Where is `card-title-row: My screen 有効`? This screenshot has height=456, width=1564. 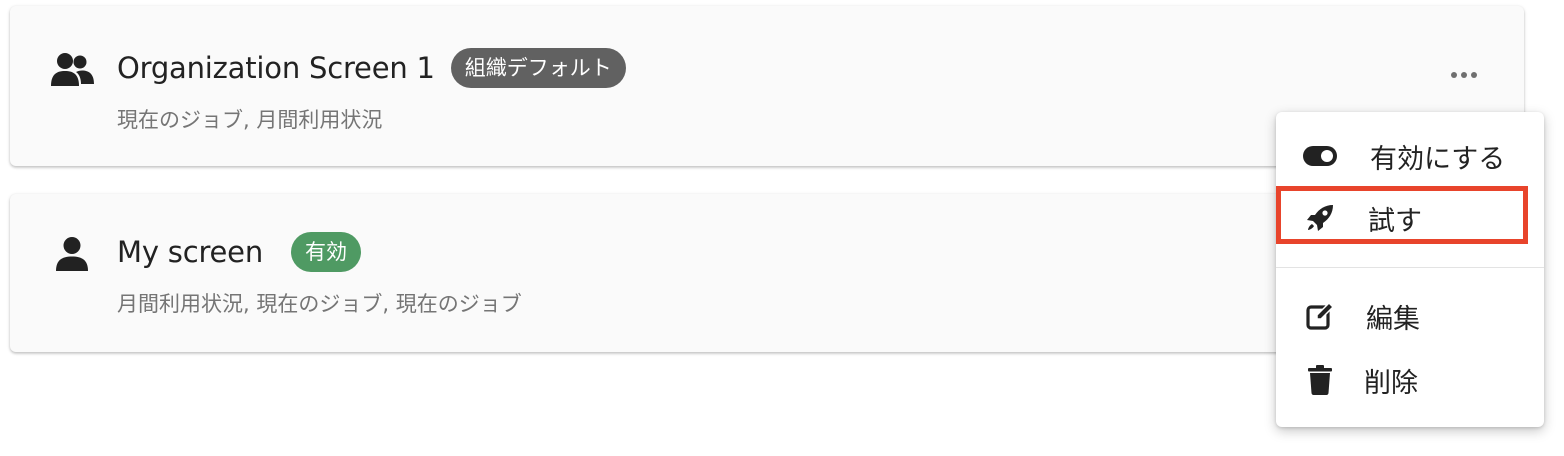 card-title-row: My screen 有効 is located at coordinates (239, 252).